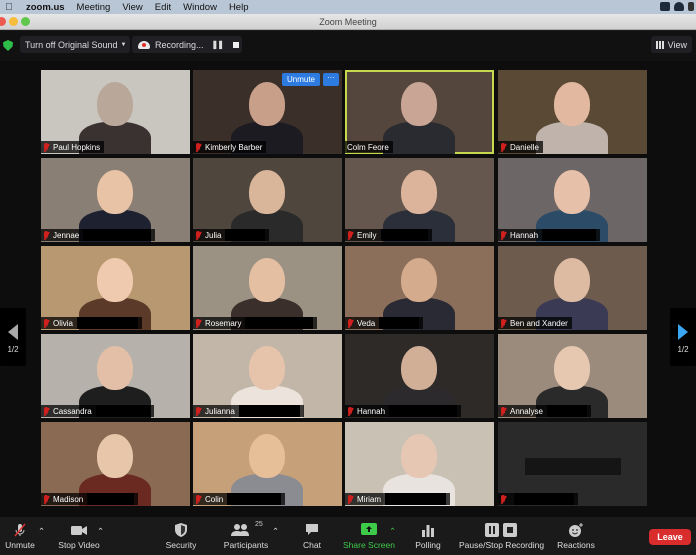 This screenshot has height=555, width=696. Describe the element at coordinates (71, 44) in the screenshot. I see `original-sound-button: Turn off Original Sound` at that location.